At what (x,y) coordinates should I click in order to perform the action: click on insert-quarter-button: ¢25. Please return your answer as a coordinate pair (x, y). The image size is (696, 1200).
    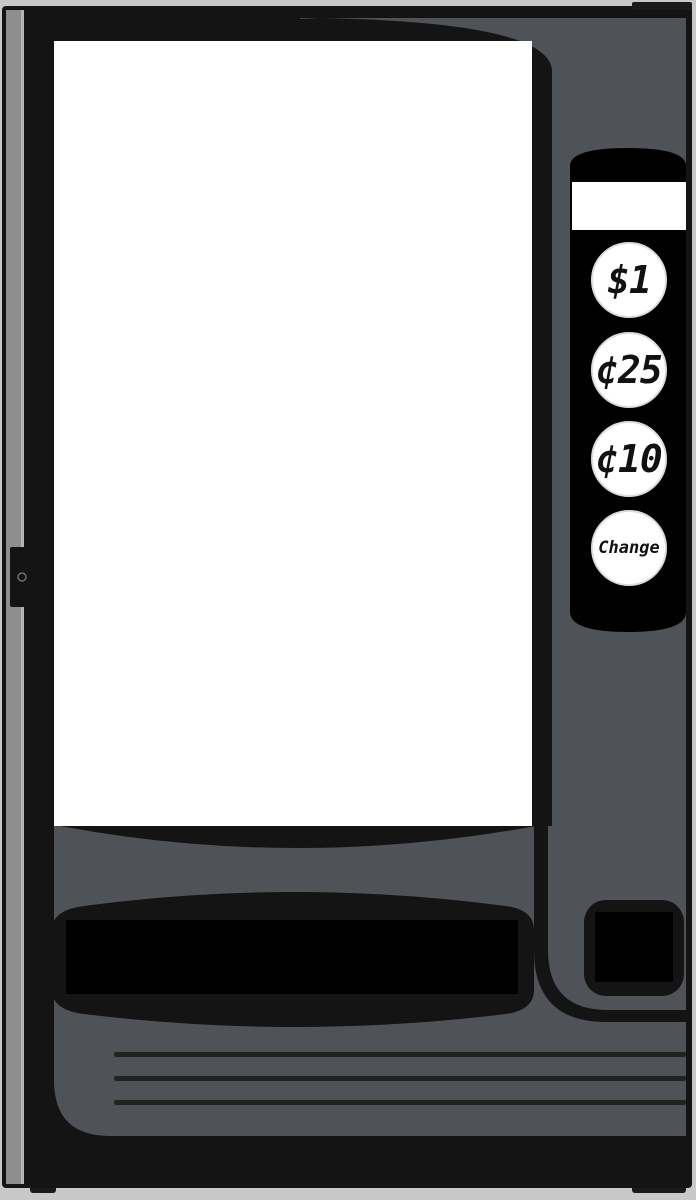
    Looking at the image, I should click on (629, 370).